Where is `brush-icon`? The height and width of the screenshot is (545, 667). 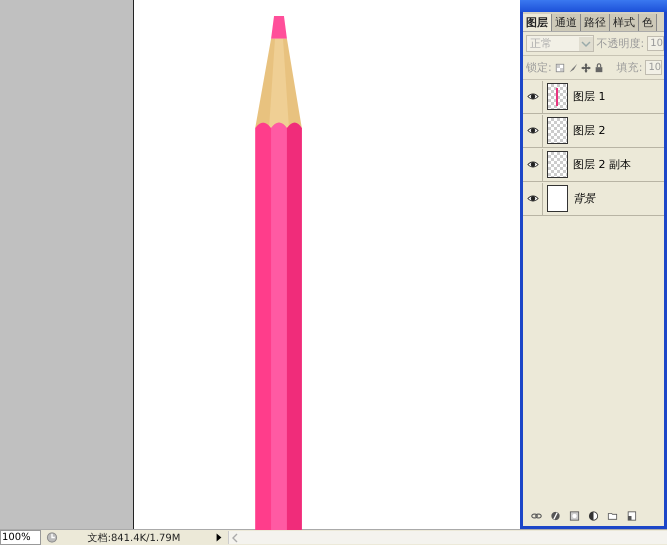 brush-icon is located at coordinates (573, 67).